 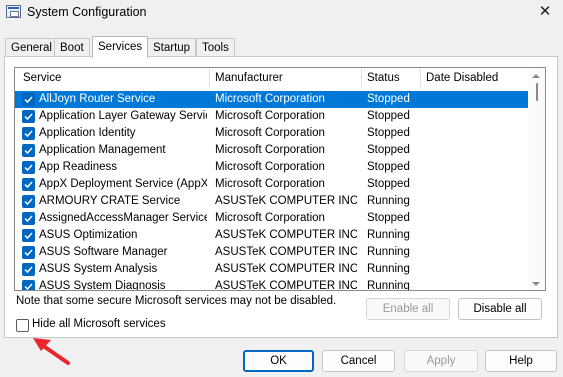 What do you see at coordinates (110, 201) in the screenshot?
I see `service-name: ARMOURY CRATE Service` at bounding box center [110, 201].